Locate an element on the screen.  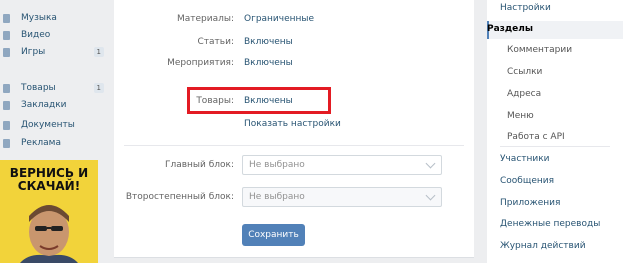
ad-headline: ВЕРНИСЬ И СКАЧАЙ! is located at coordinates (49, 179).